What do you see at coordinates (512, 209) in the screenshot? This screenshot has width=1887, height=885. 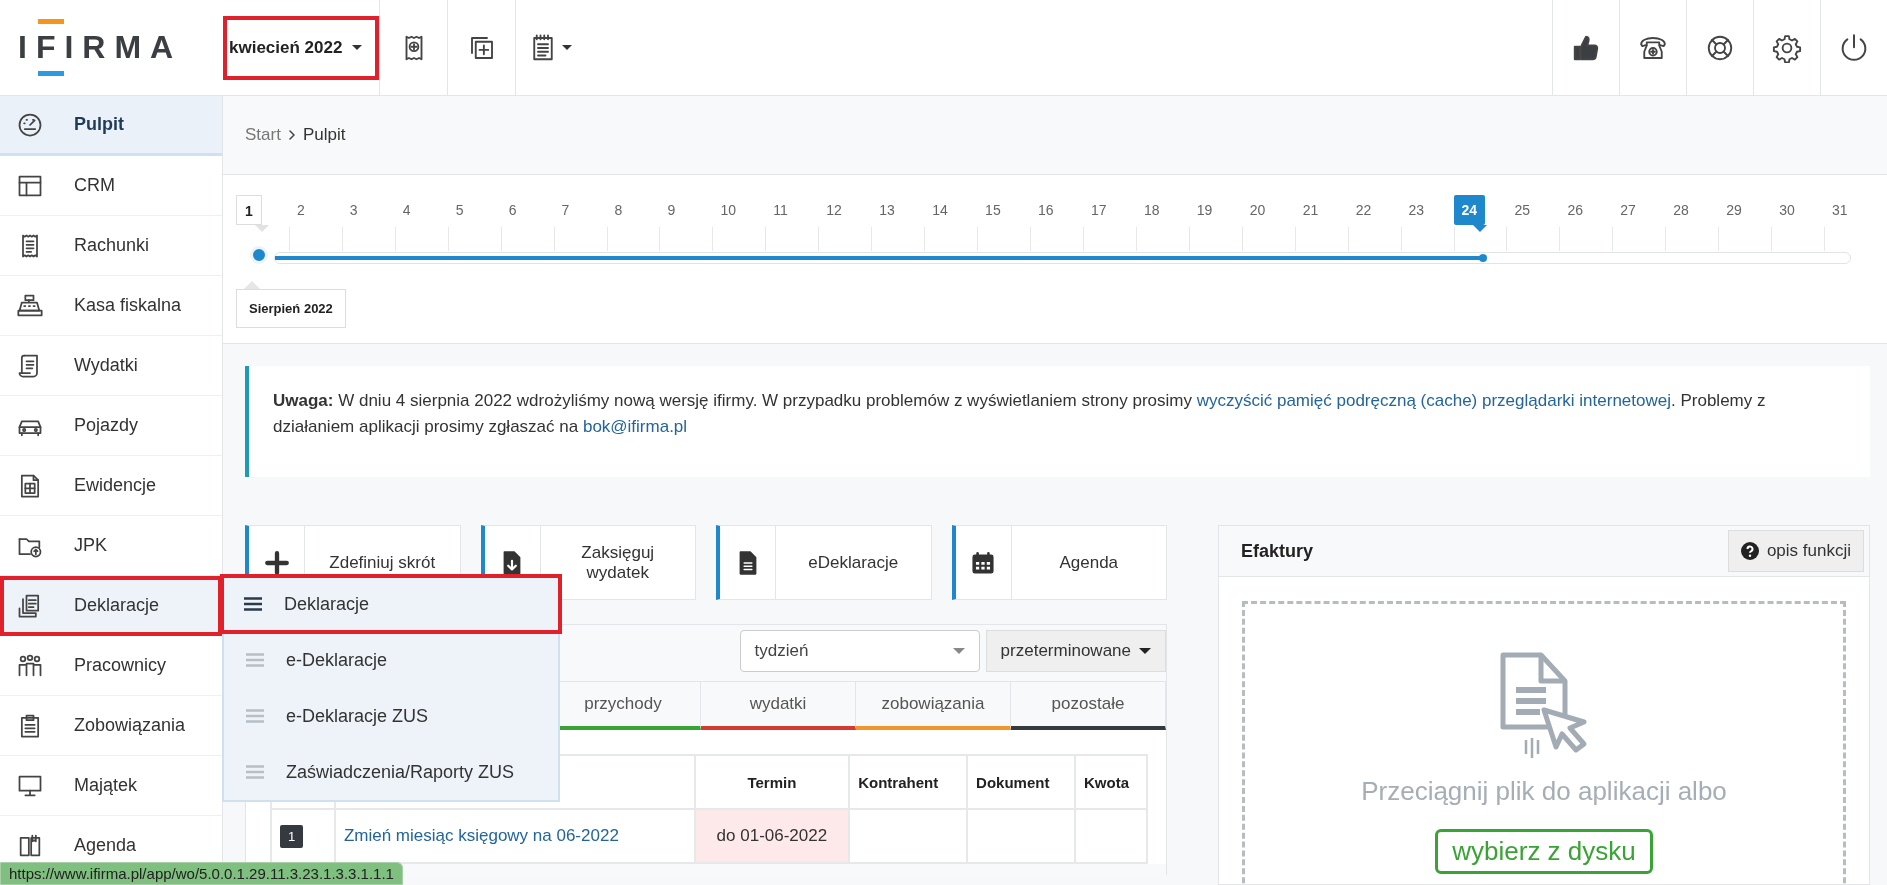 I see `day-label: 6` at bounding box center [512, 209].